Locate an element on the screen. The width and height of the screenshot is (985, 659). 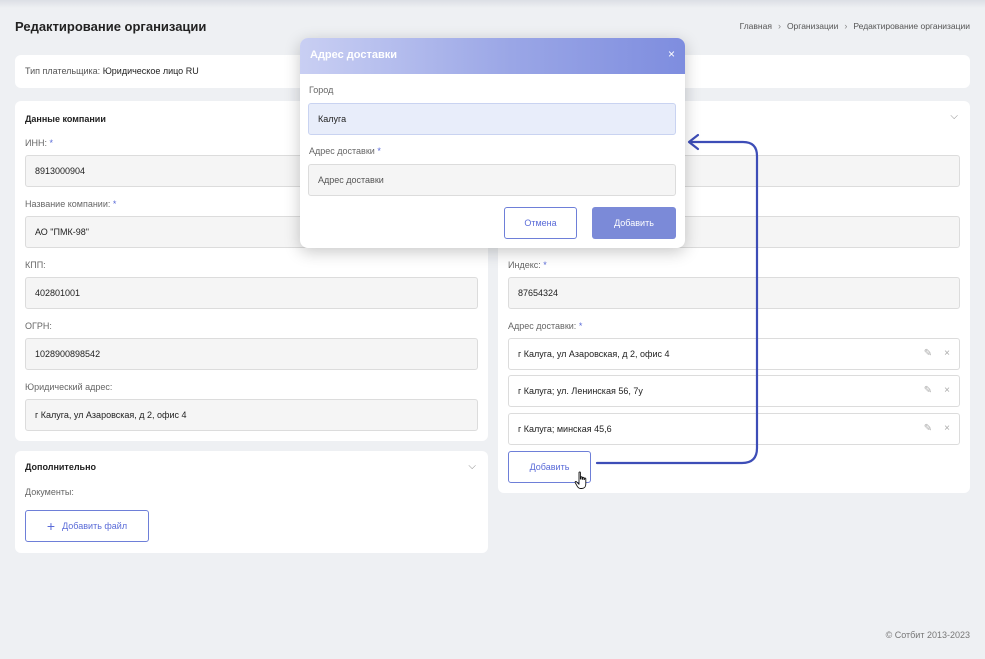
hand-cursor-icon is located at coordinates (580, 480).